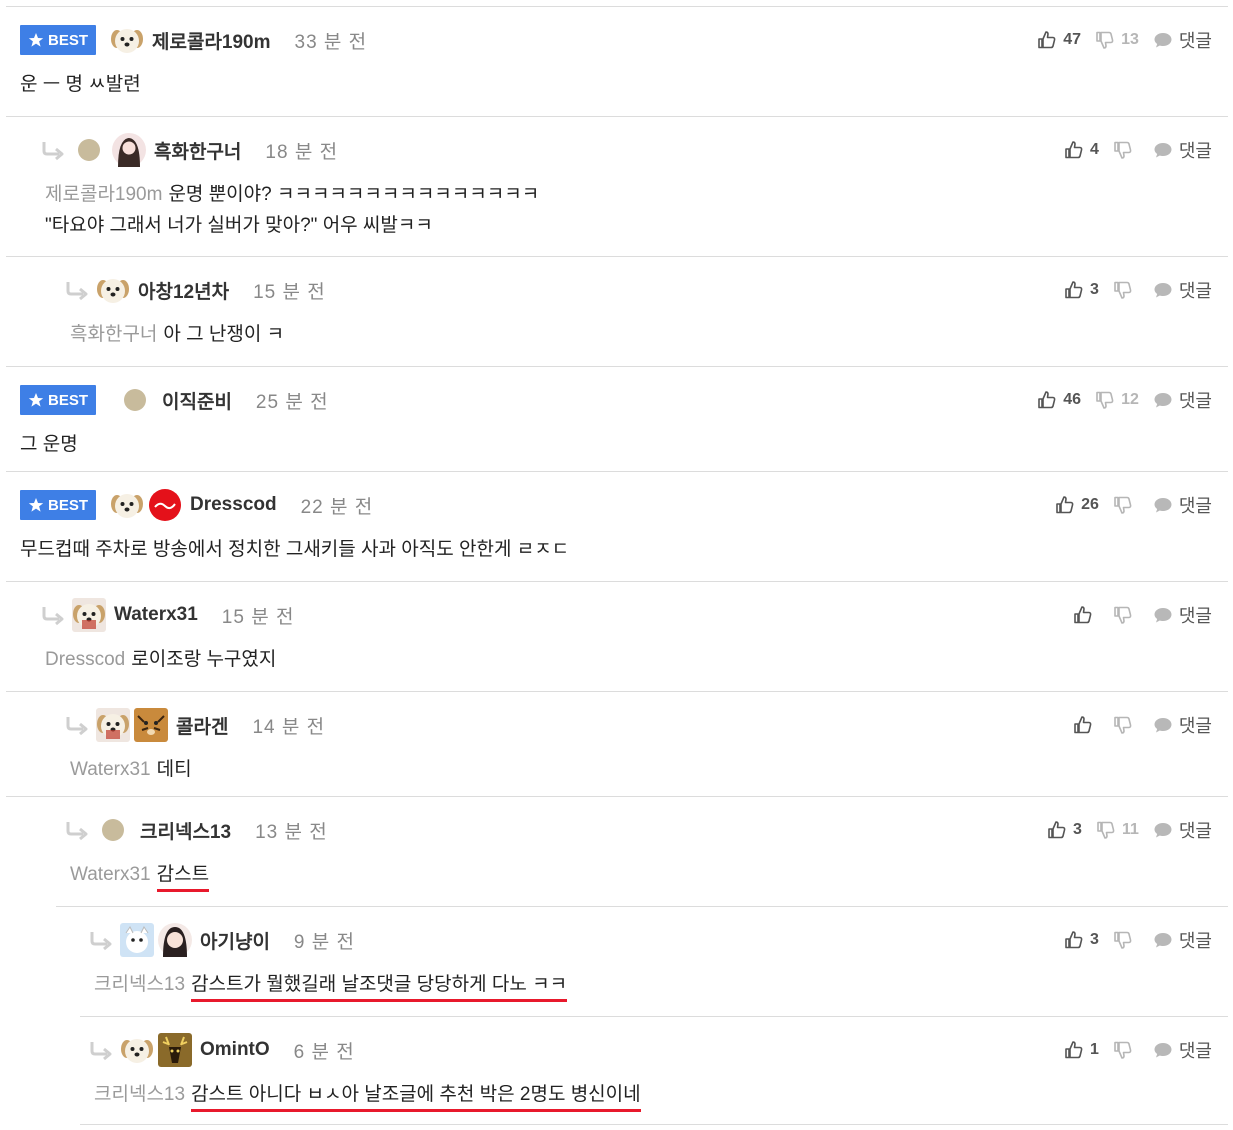 The height and width of the screenshot is (1130, 1233). What do you see at coordinates (416, 1098) in the screenshot?
I see `highlighted-text: 감스트 아니다 ㅂㅅ아 날조글에 추천 박은 2명도 병신이네` at bounding box center [416, 1098].